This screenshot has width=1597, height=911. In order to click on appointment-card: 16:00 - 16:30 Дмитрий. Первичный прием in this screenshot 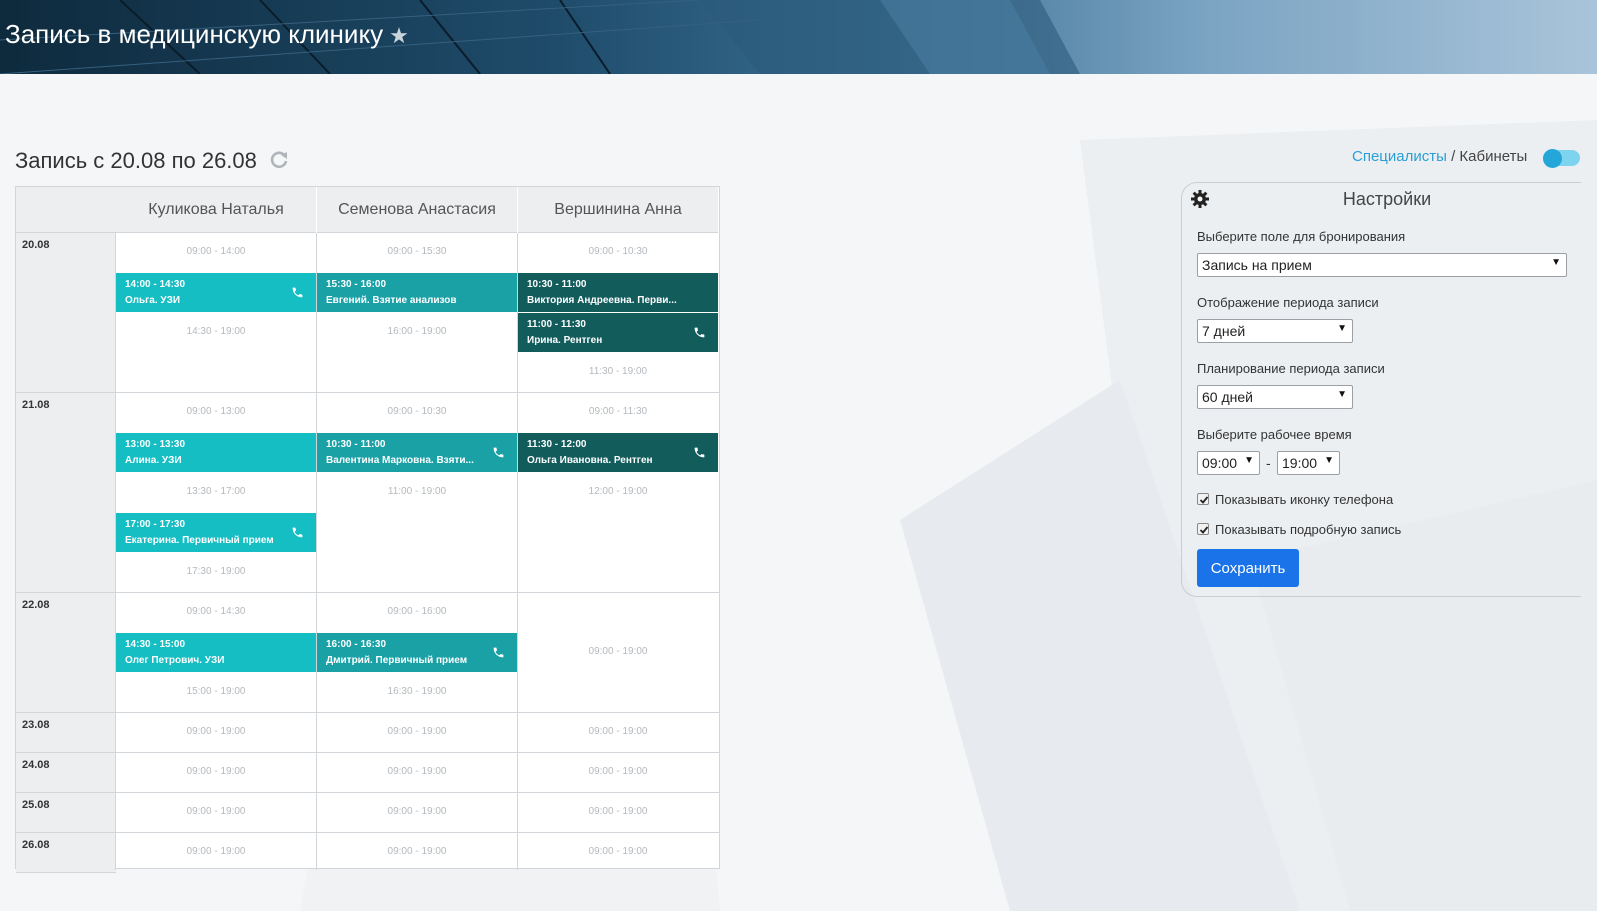, I will do `click(417, 652)`.